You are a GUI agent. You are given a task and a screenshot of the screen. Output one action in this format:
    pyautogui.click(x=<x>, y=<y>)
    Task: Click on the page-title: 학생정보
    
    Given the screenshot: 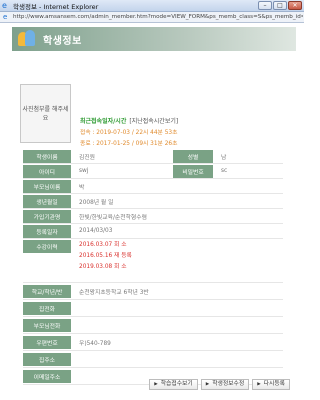 What is the action you would take?
    pyautogui.click(x=62, y=41)
    